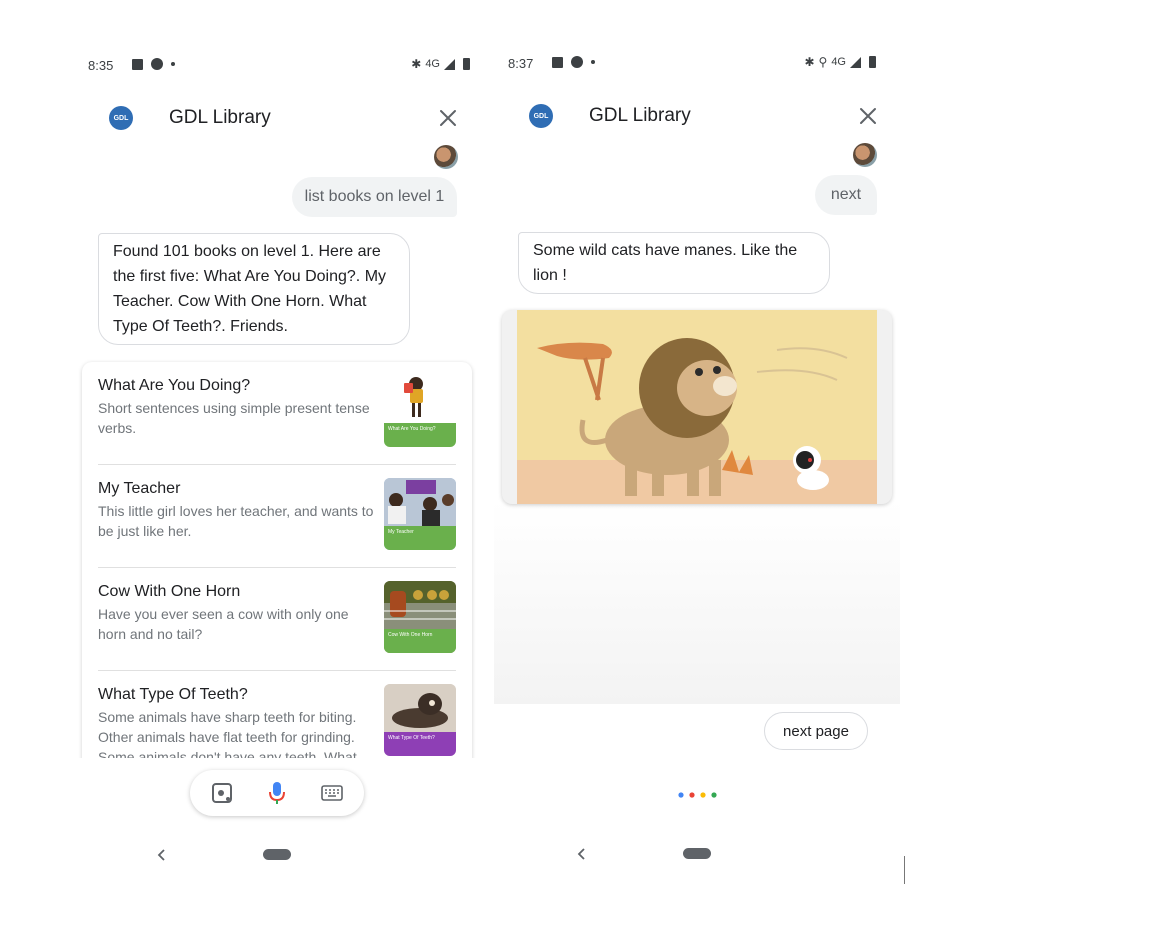  What do you see at coordinates (521, 63) in the screenshot?
I see `status-time: 8:37` at bounding box center [521, 63].